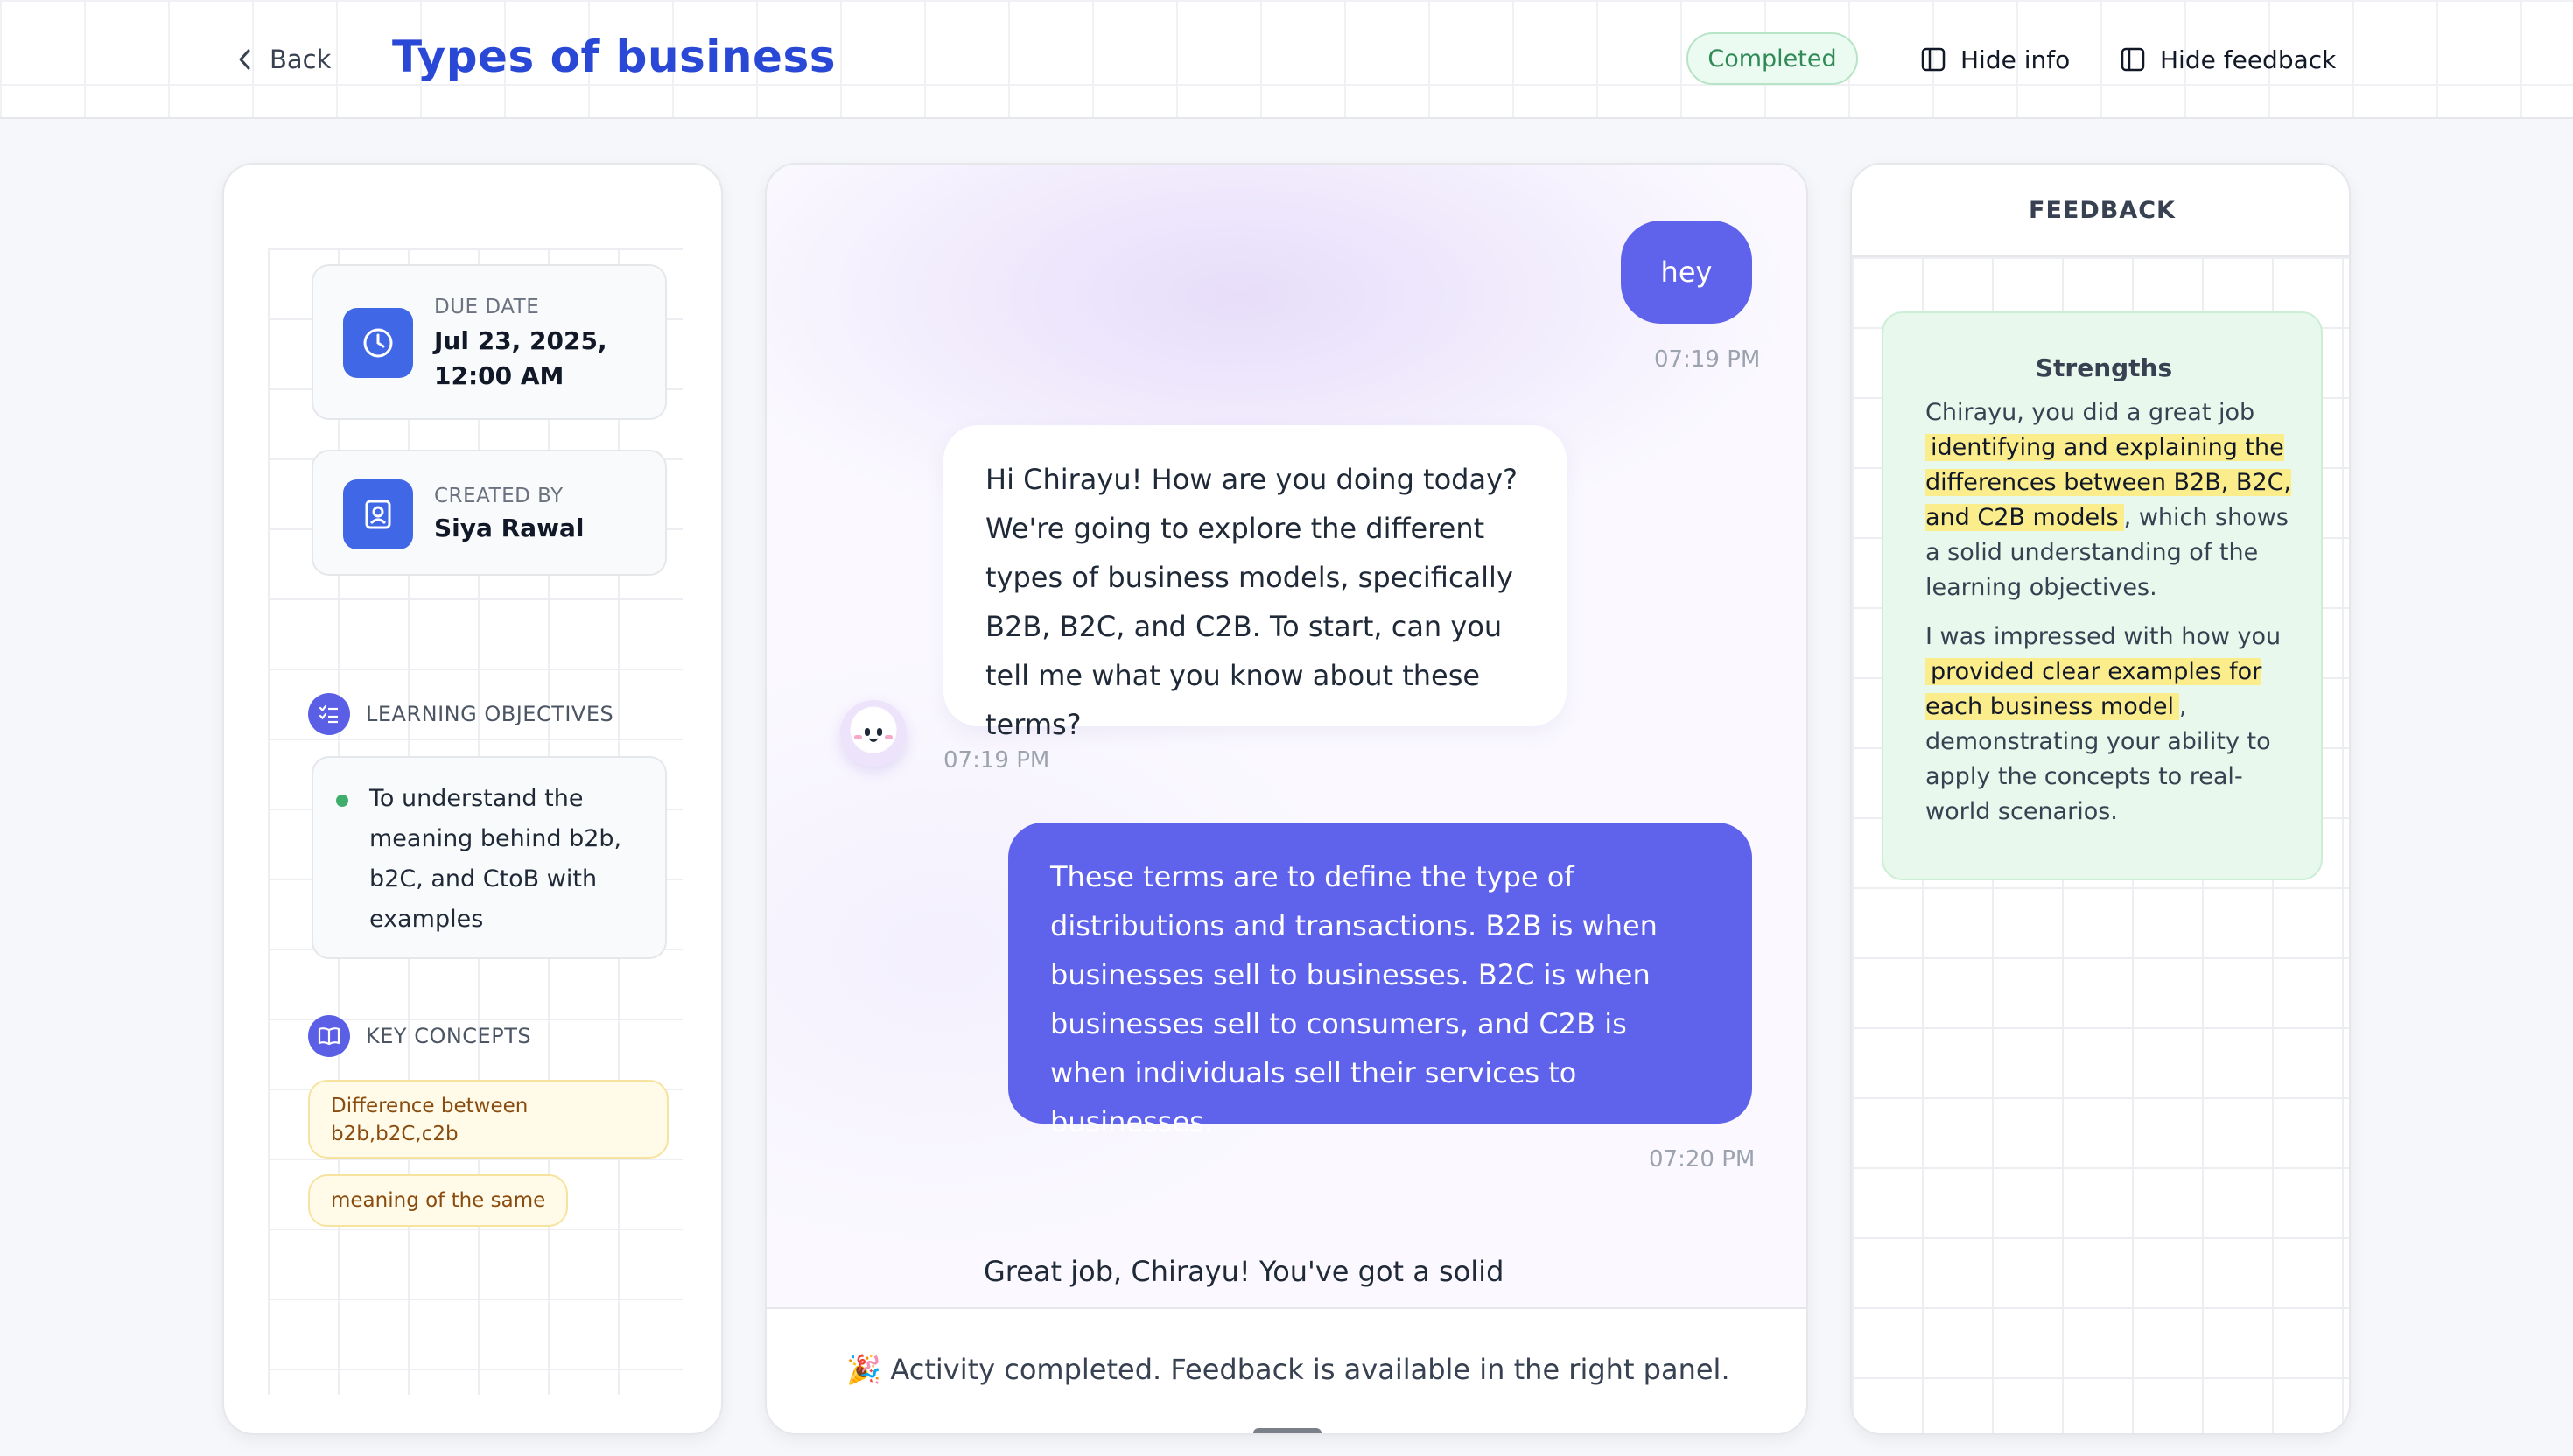  What do you see at coordinates (2104, 368) in the screenshot?
I see `strengths-title: Strengths` at bounding box center [2104, 368].